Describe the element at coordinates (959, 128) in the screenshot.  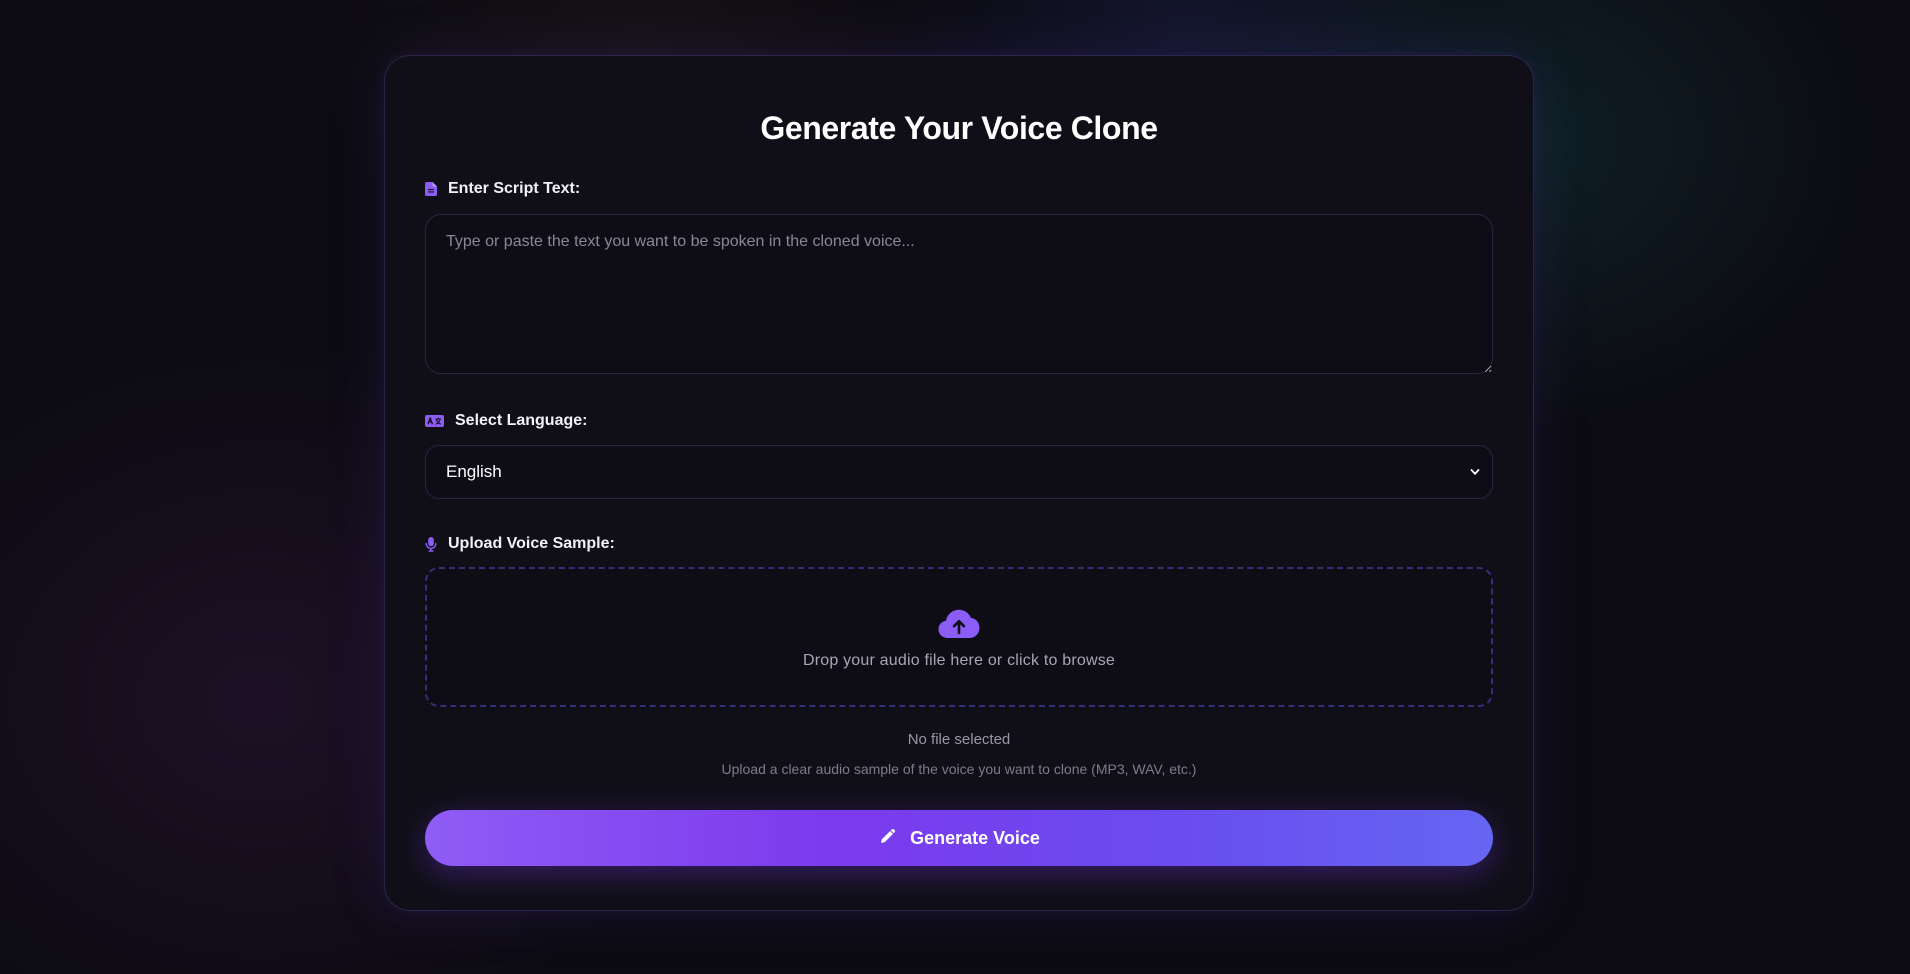
I see `page-title: Generate Your Voice Clone` at that location.